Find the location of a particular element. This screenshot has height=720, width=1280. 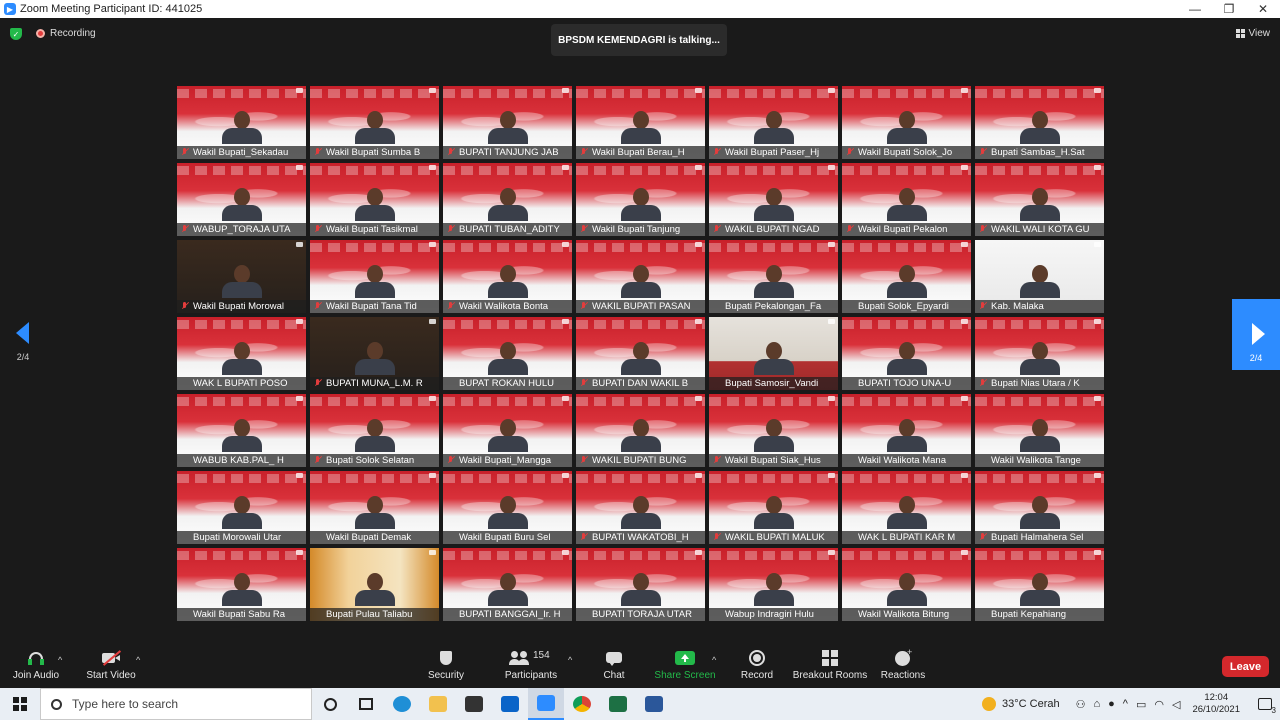

participant-video-tile: BUPATI BANGGAI_Ir. H is located at coordinates (507, 584).